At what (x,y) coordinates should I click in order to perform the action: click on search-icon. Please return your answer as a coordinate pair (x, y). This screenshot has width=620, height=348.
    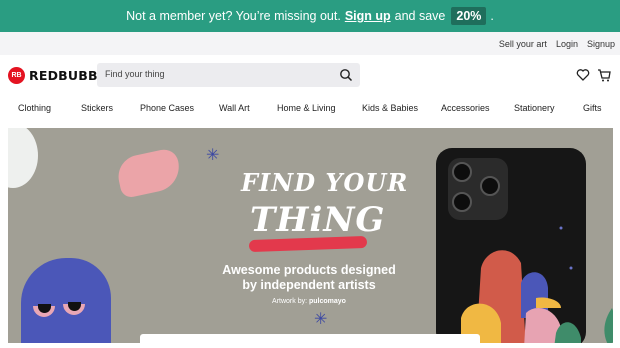
    Looking at the image, I should click on (346, 75).